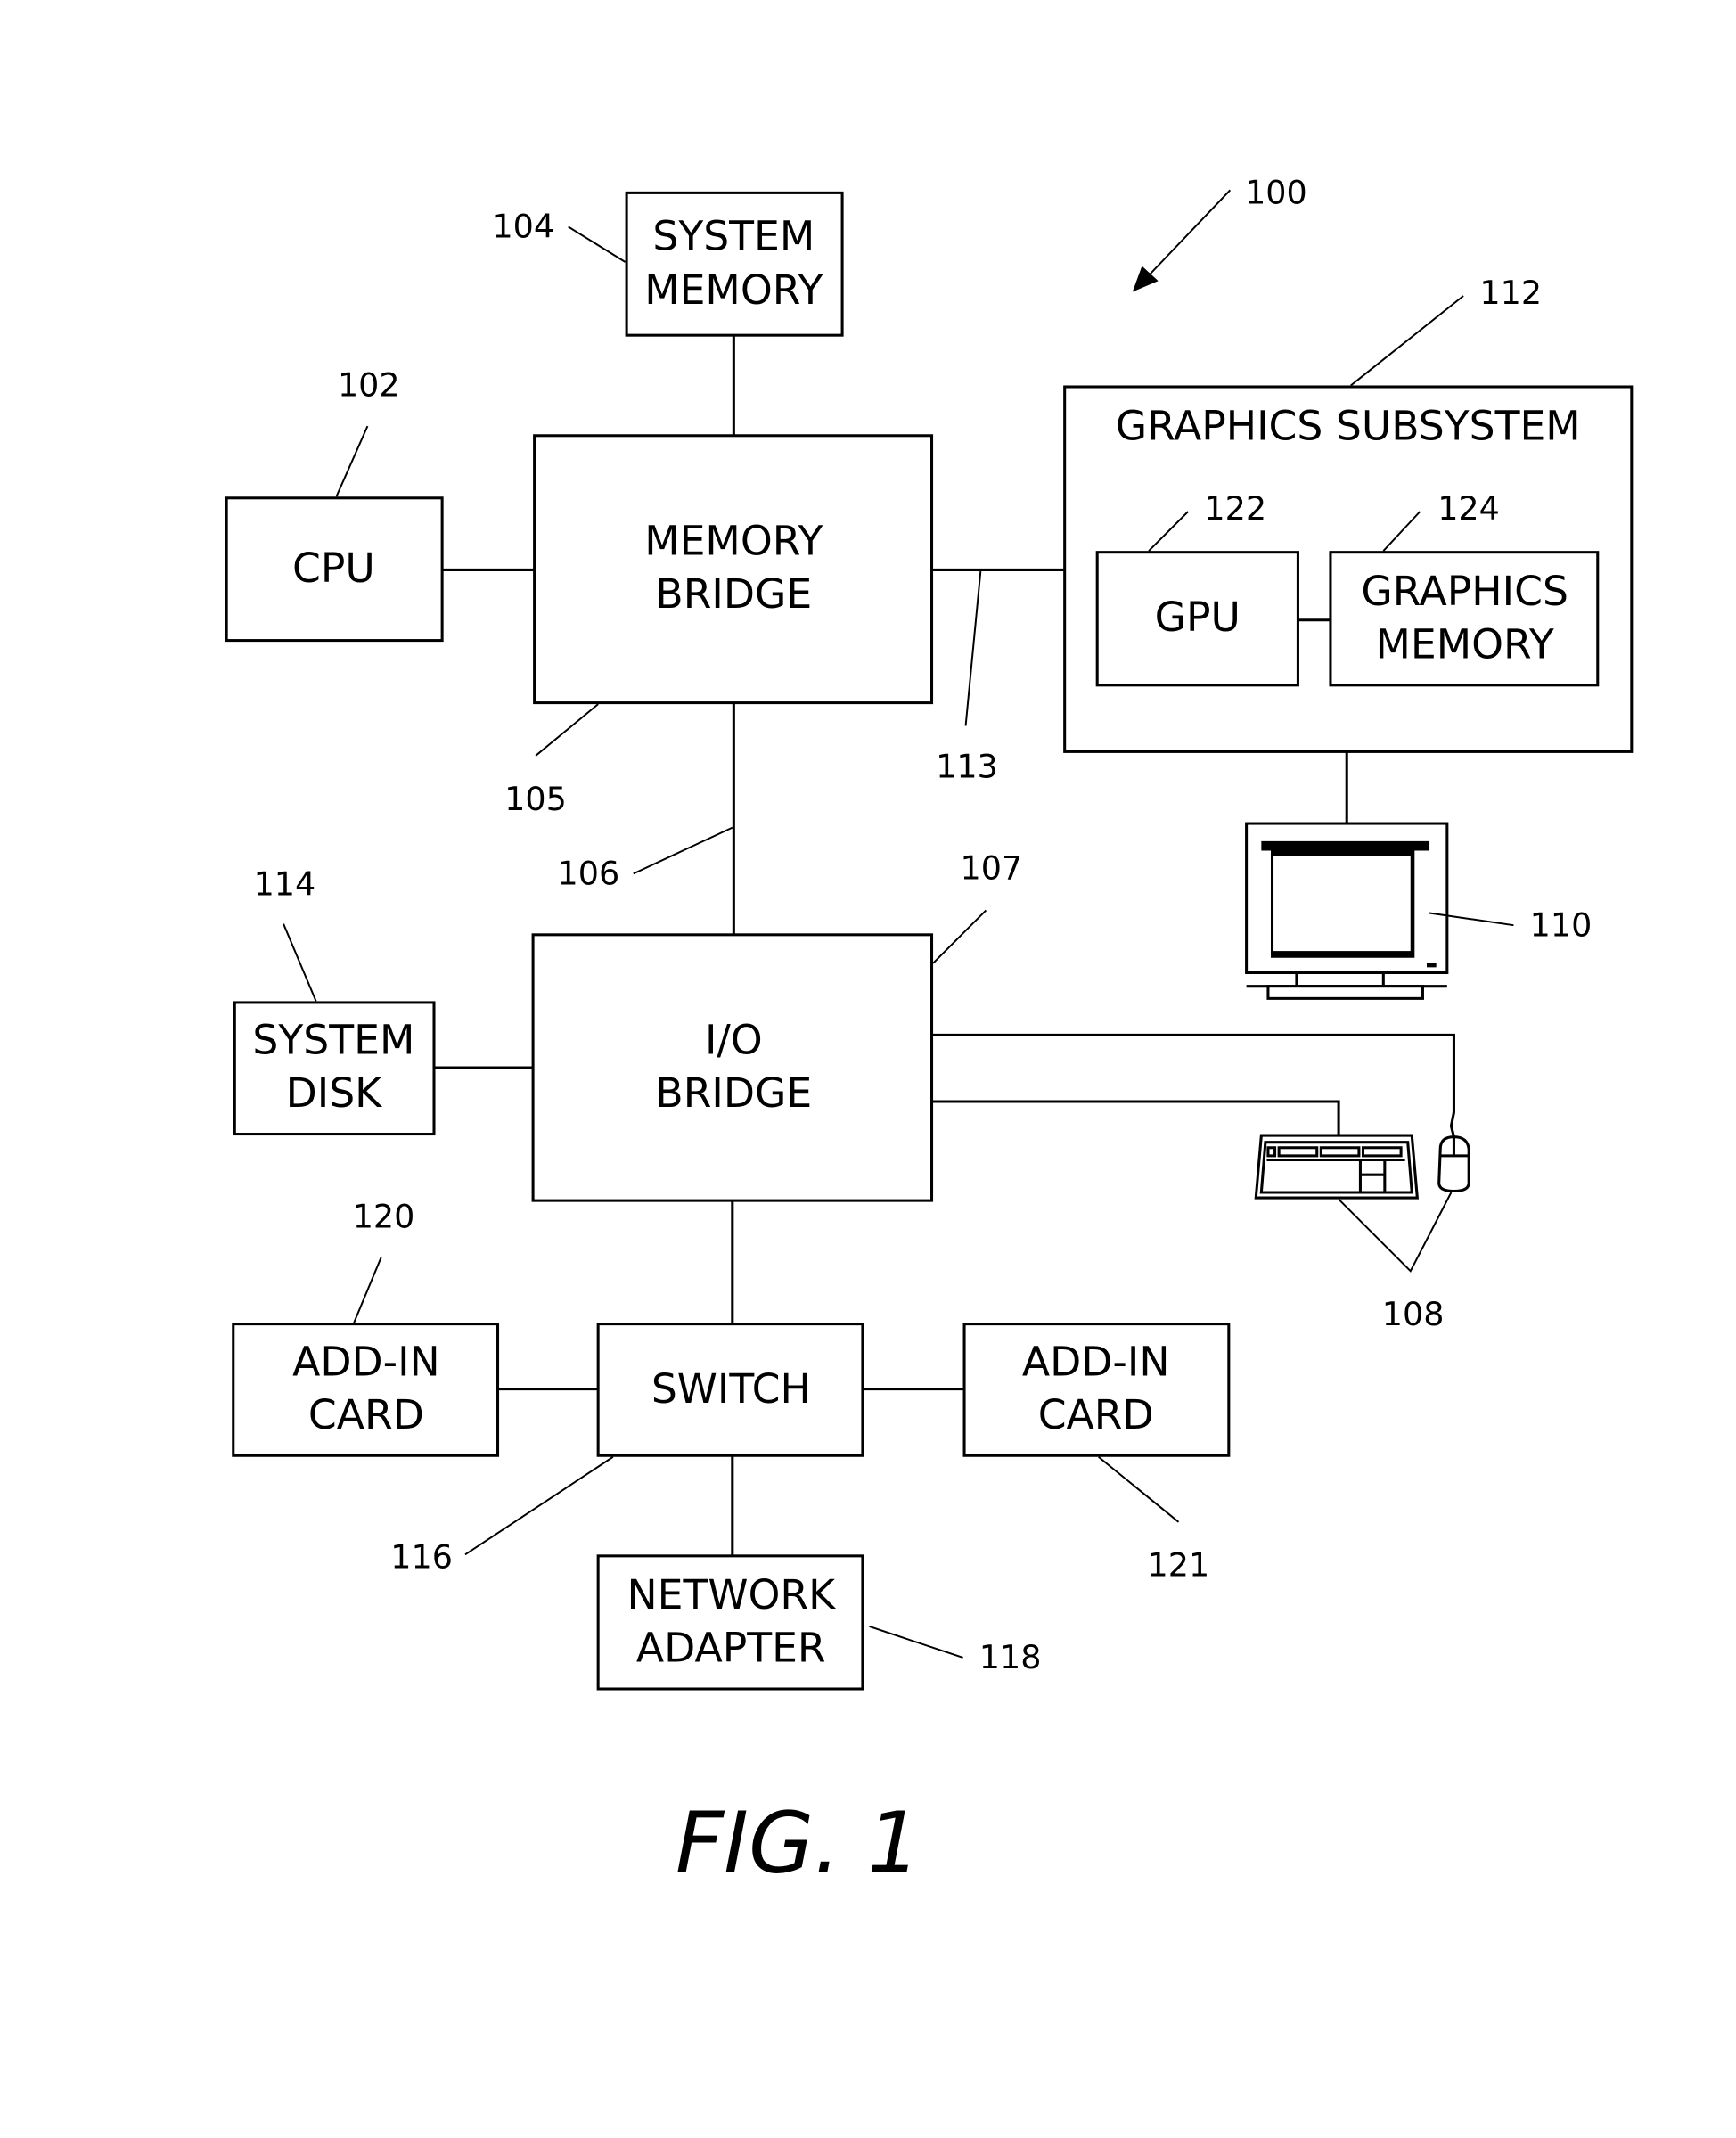 The height and width of the screenshot is (2138, 1736). What do you see at coordinates (1097, 1390) in the screenshot?
I see `add-in-card-right-block: ADD-IN CARD` at bounding box center [1097, 1390].